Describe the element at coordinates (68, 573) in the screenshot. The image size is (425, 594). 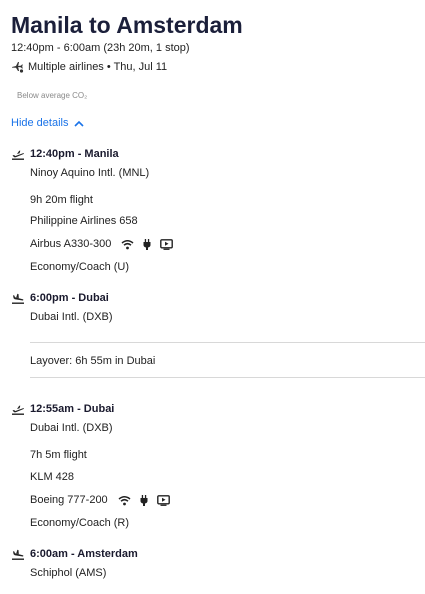
I see `segment-2-arrival-airport: Schiphol (AMS)` at that location.